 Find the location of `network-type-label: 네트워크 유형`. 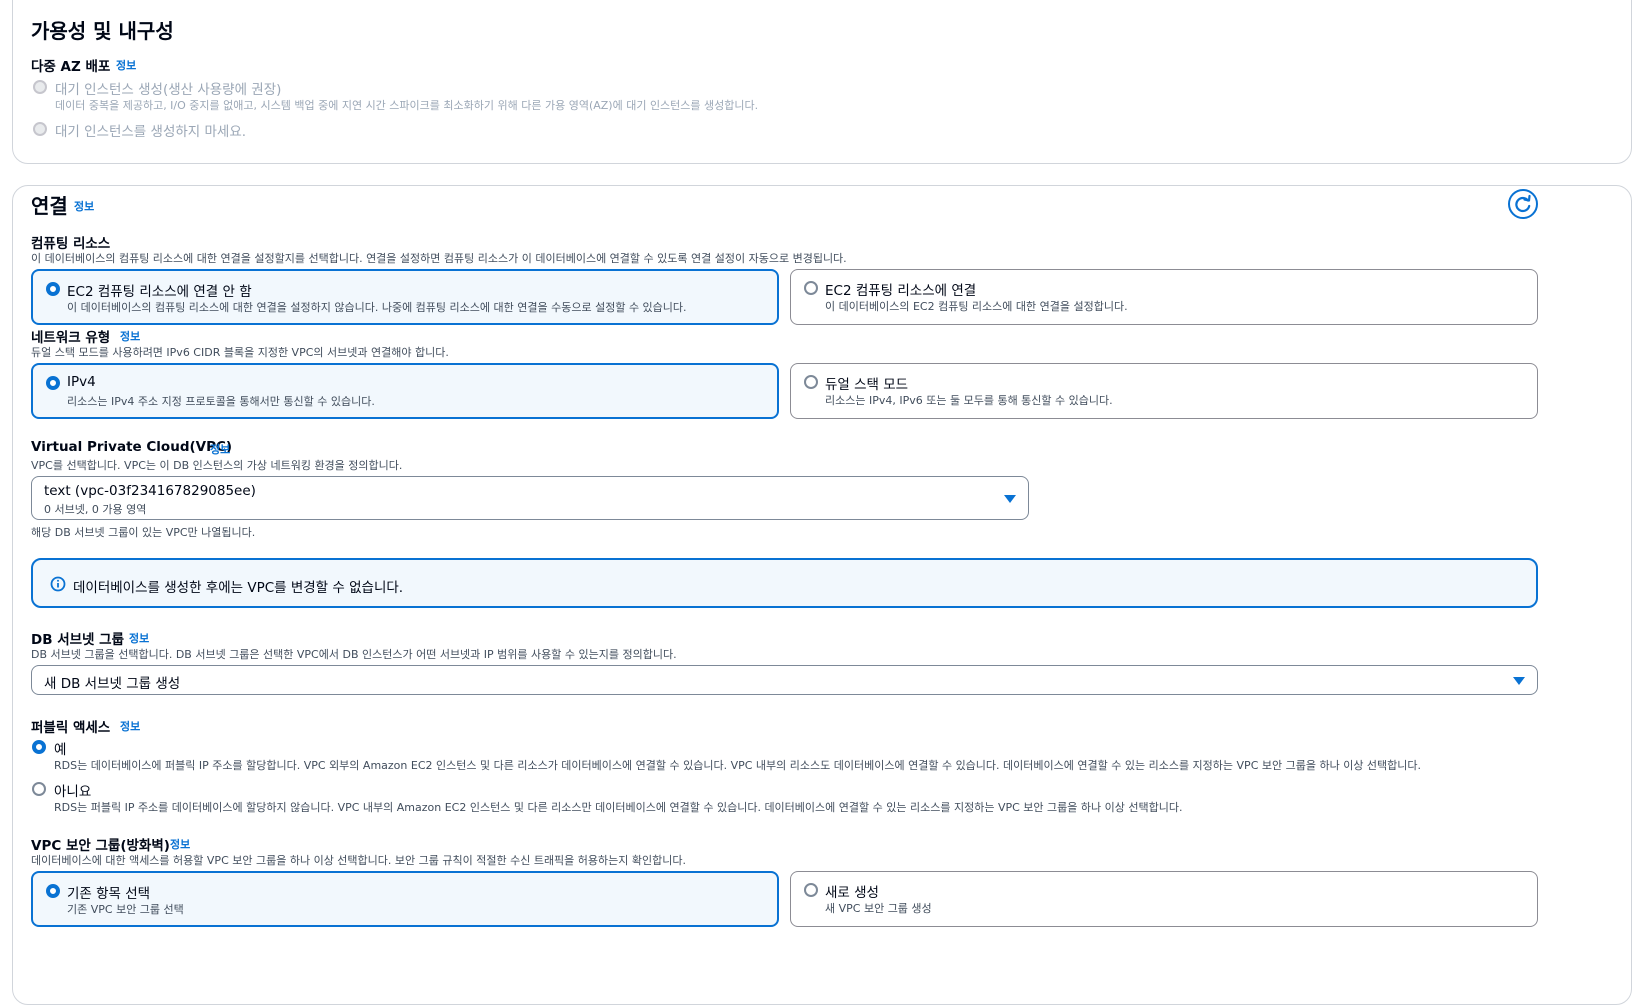

network-type-label: 네트워크 유형 is located at coordinates (71, 338).